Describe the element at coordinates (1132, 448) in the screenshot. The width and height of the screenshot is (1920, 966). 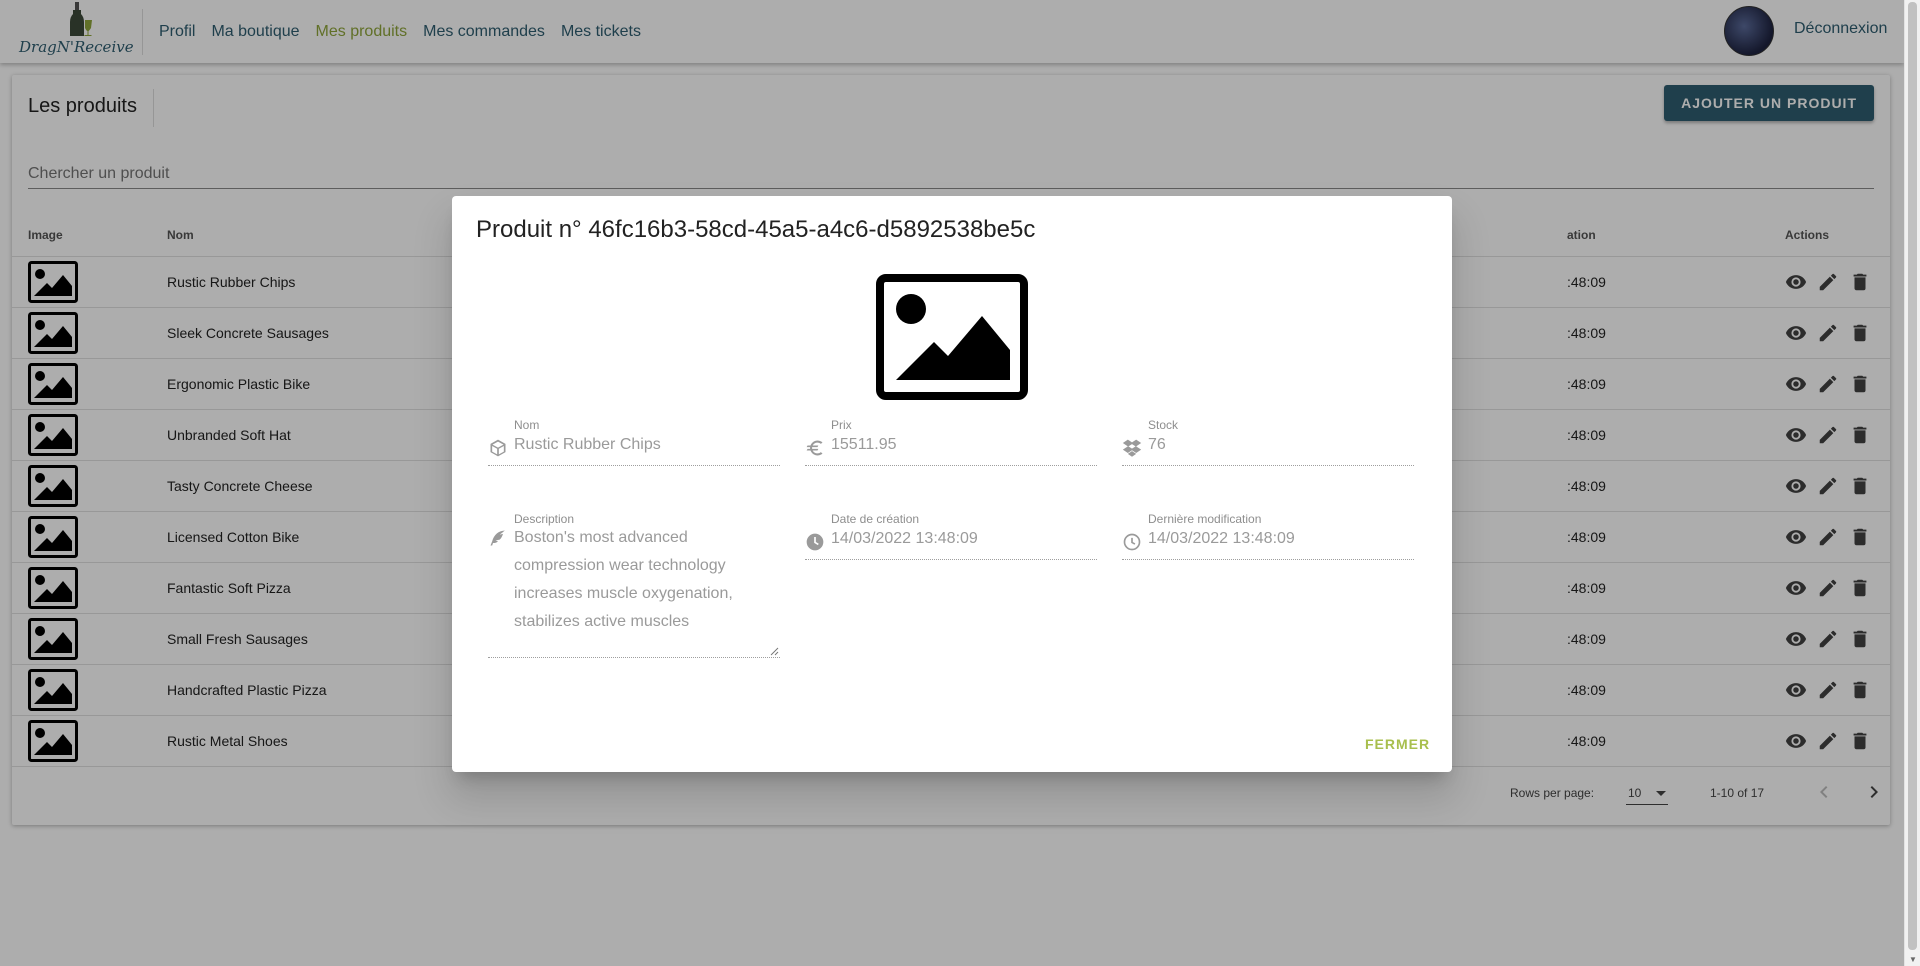
I see `dropbox-icon` at that location.